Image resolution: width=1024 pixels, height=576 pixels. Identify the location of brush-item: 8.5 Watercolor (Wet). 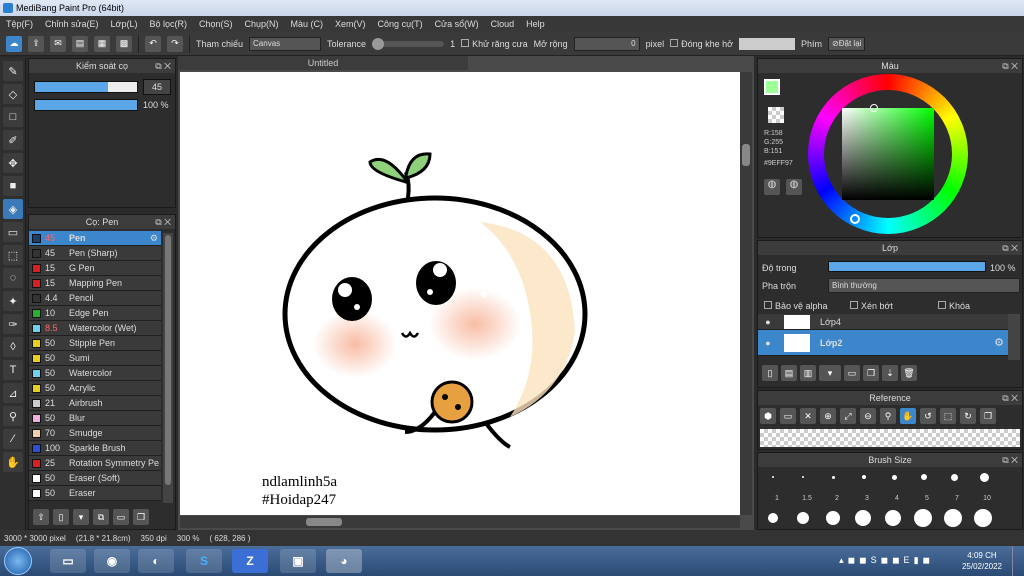
(95, 328).